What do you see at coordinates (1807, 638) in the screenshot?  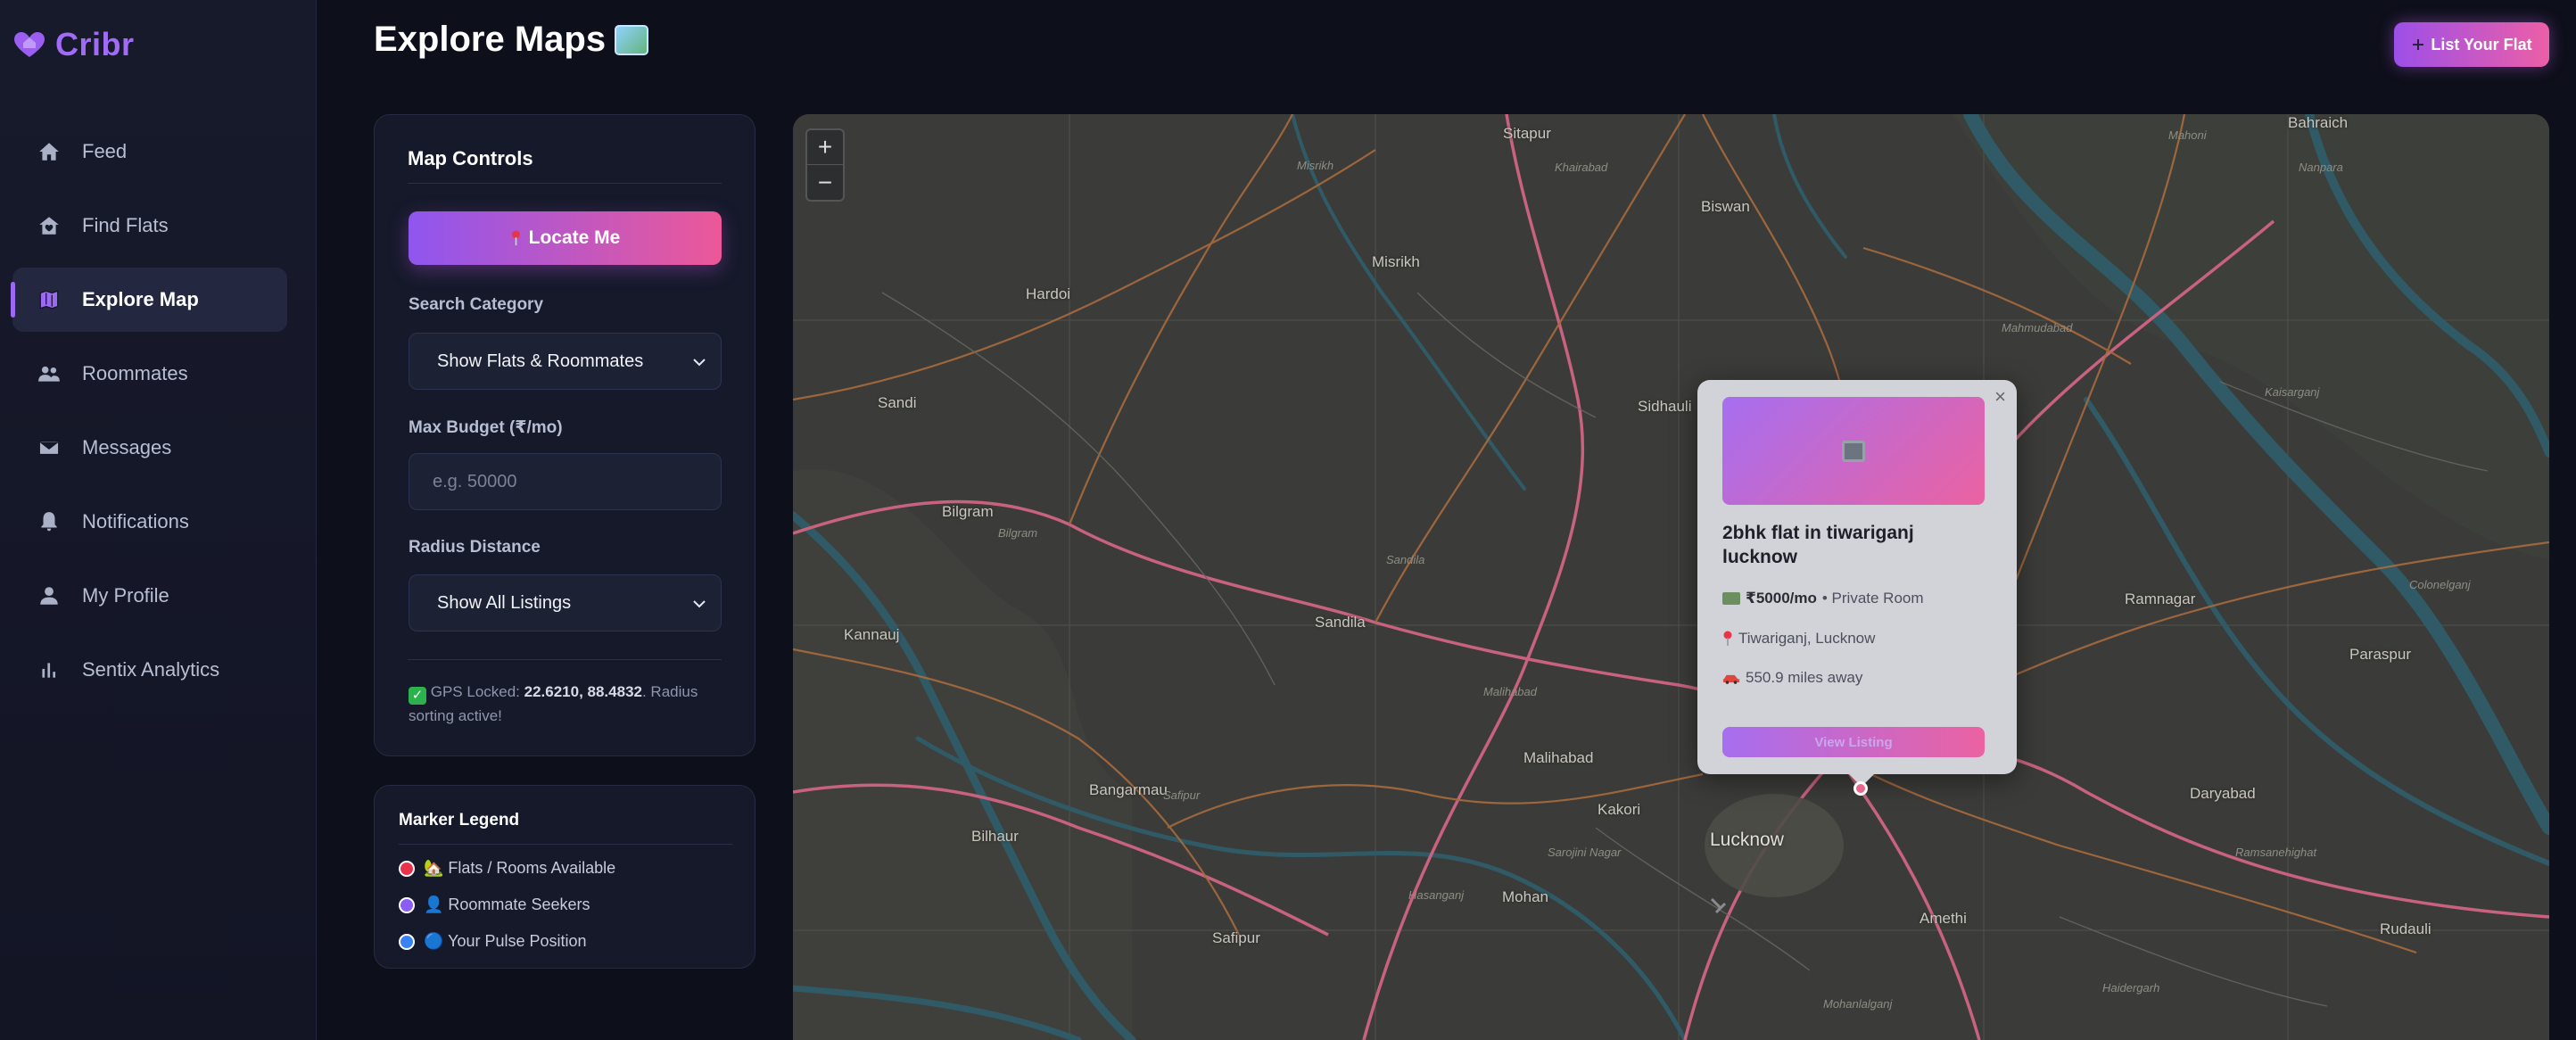 I see `listing-location: Tiwariganj, Lucknow` at bounding box center [1807, 638].